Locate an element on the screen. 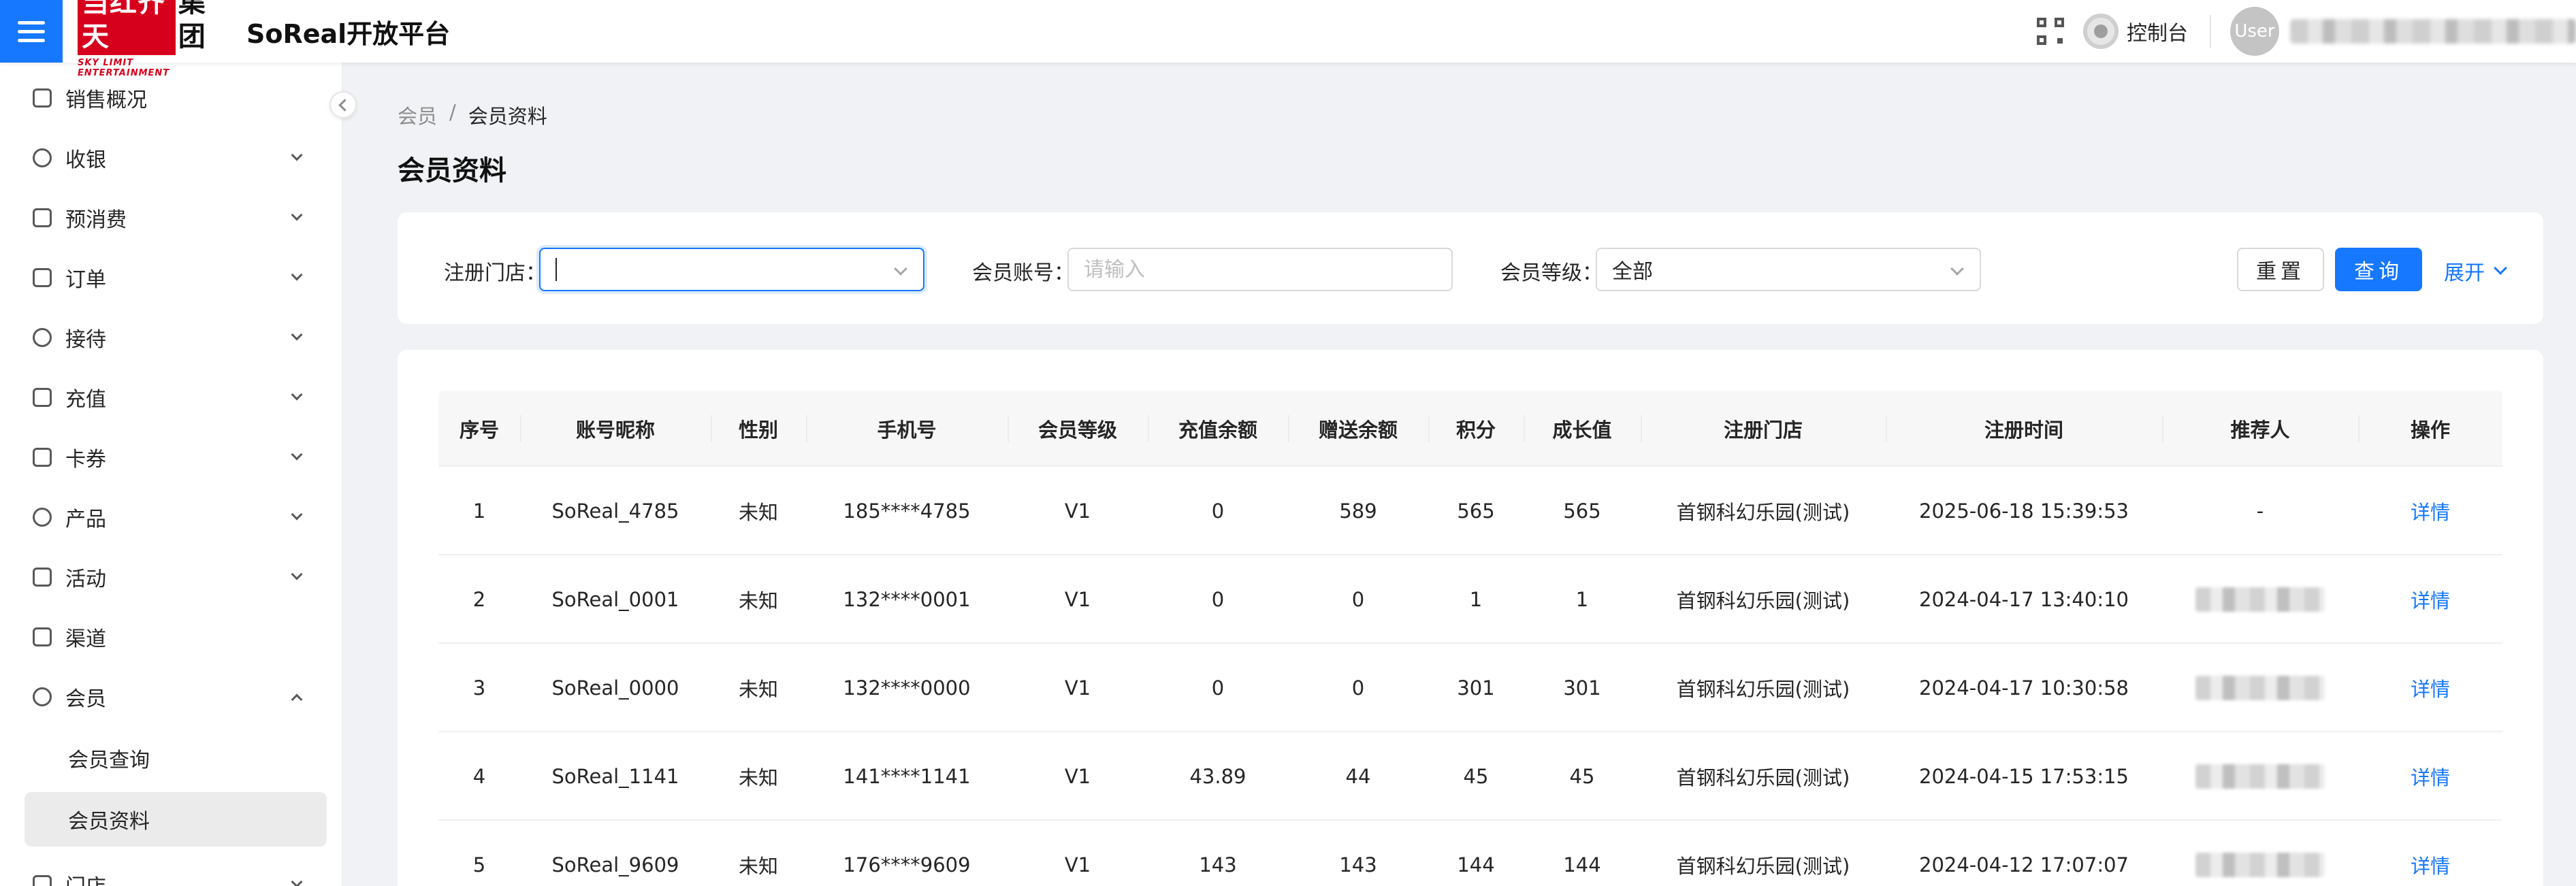 This screenshot has height=886, width=2576. avatar: User is located at coordinates (2254, 31).